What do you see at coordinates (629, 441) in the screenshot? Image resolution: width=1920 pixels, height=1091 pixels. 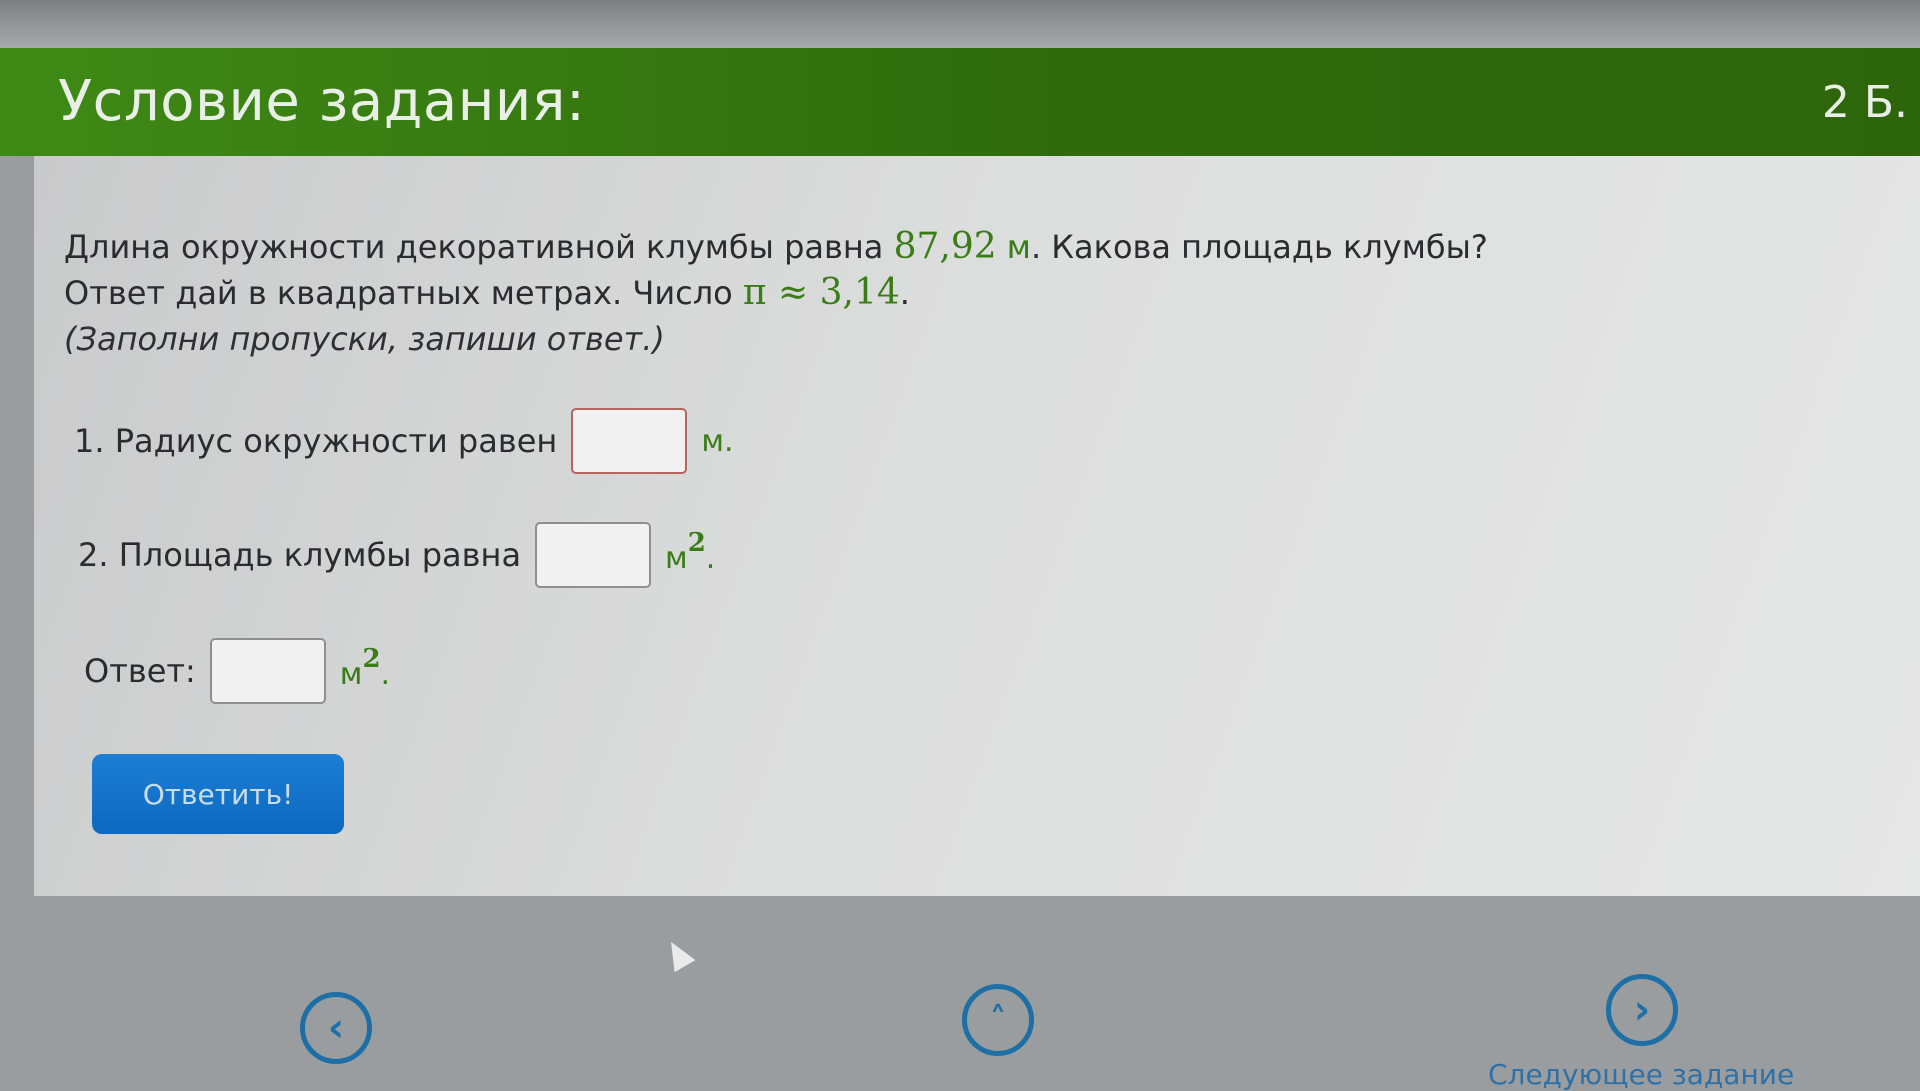 I see `radius-input` at bounding box center [629, 441].